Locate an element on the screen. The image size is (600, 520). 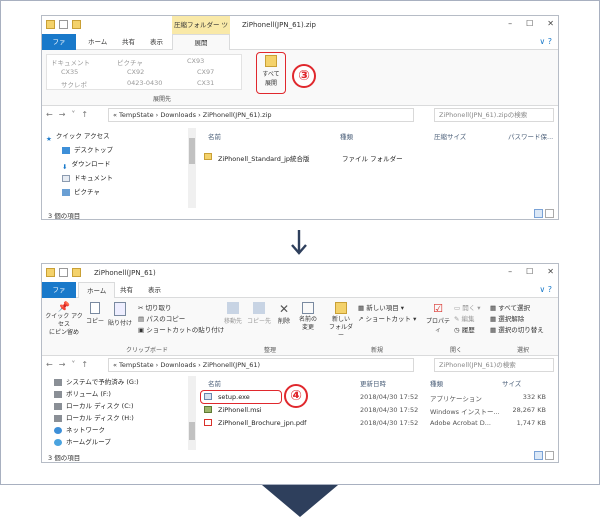
nav-drive-g: システムで予約済み (G:) is located at coordinates (96, 382).